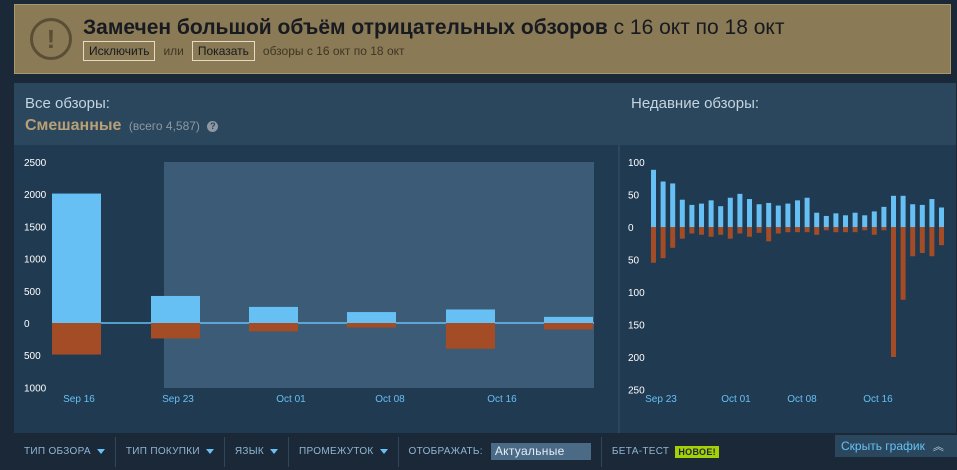  What do you see at coordinates (173, 51) in the screenshot?
I see `alert-or-text: или` at bounding box center [173, 51].